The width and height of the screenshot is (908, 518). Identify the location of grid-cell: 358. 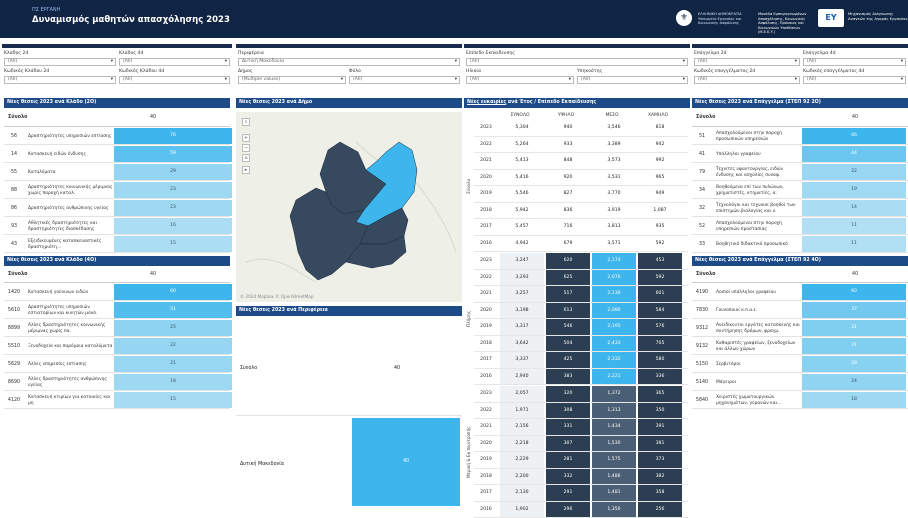
(660, 493).